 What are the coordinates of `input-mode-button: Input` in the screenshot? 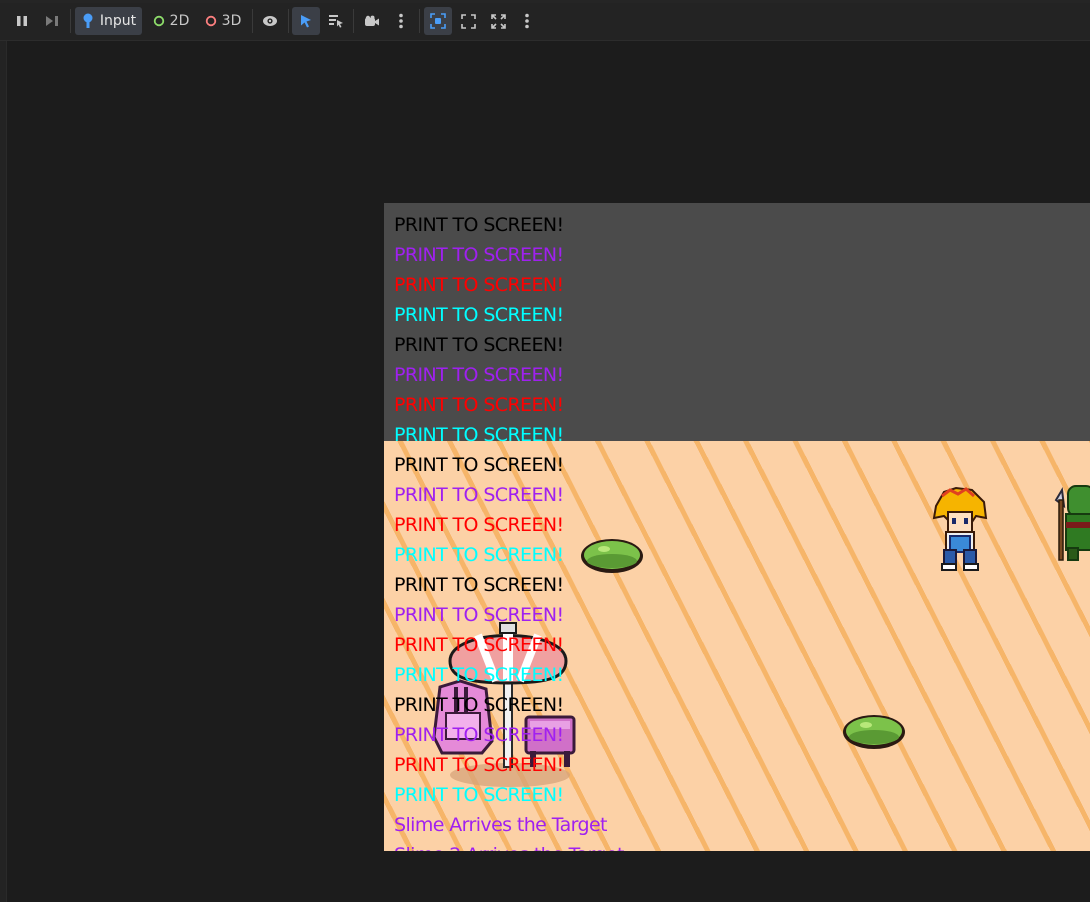 It's located at (108, 21).